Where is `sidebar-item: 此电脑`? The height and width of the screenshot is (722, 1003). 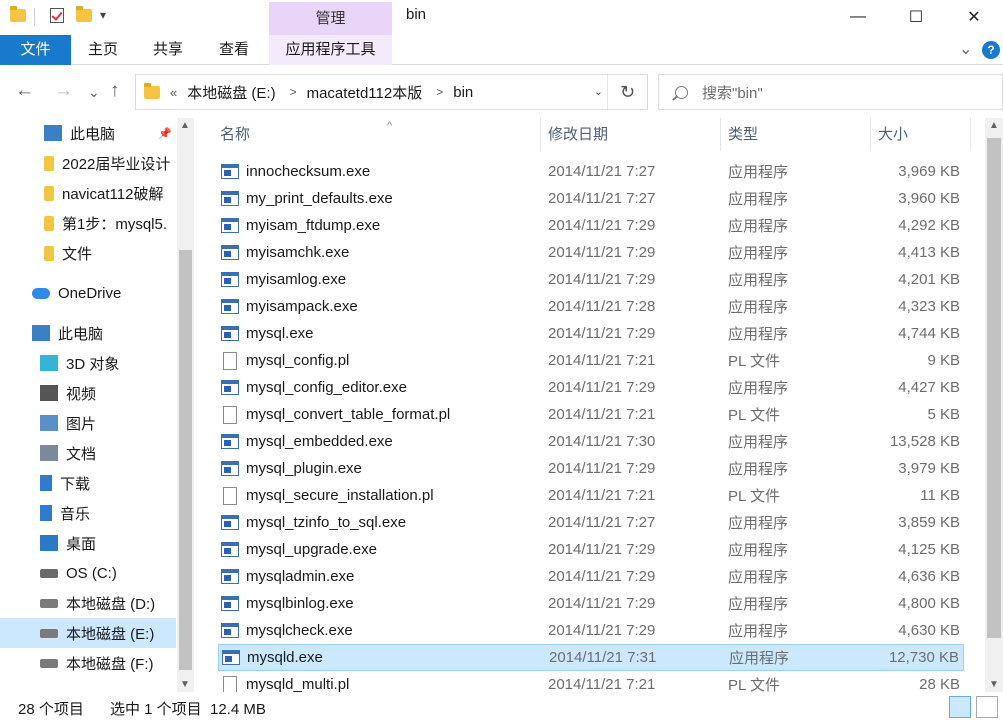 sidebar-item: 此电脑 is located at coordinates (88, 333).